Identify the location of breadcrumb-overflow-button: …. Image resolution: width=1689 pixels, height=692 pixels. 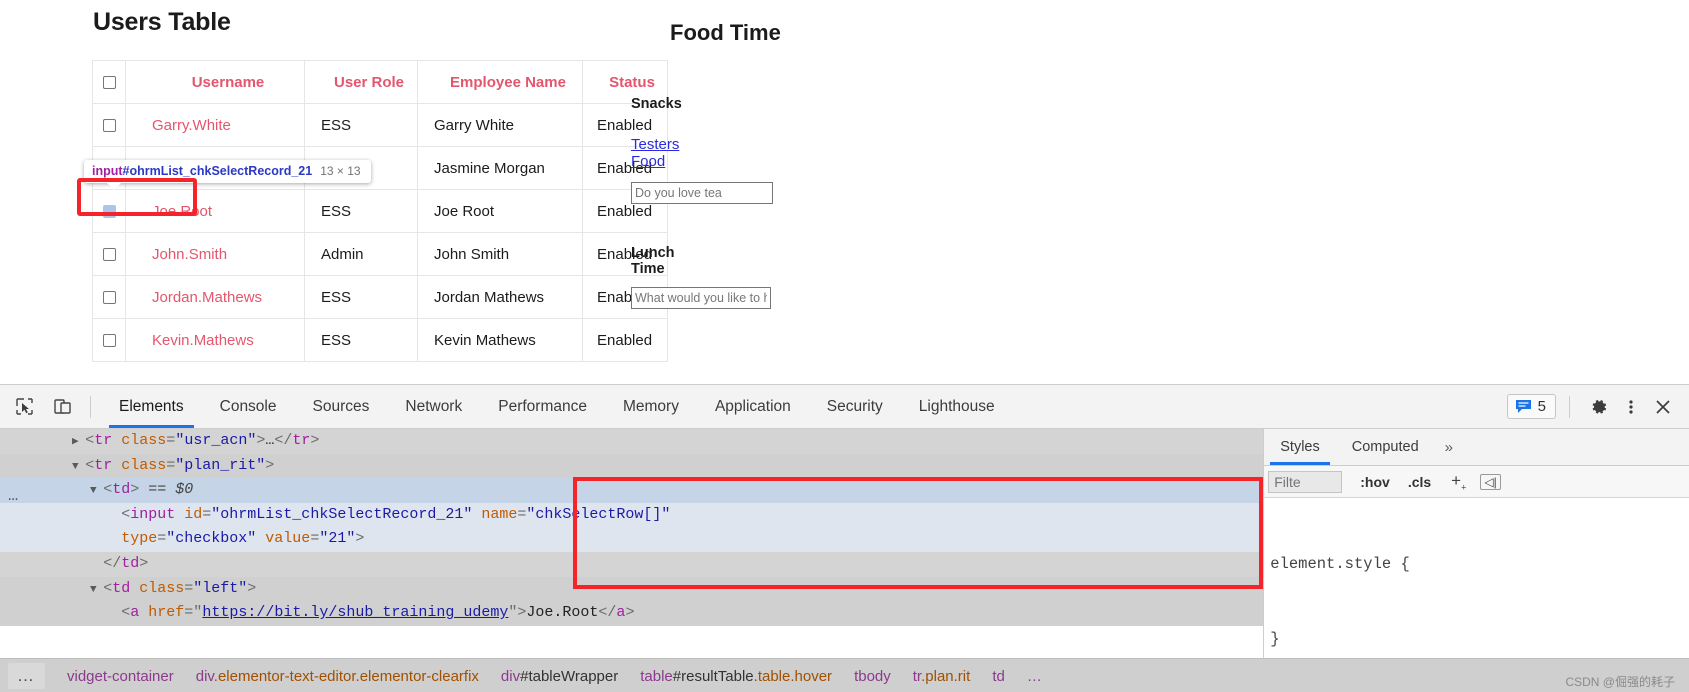
(26, 676).